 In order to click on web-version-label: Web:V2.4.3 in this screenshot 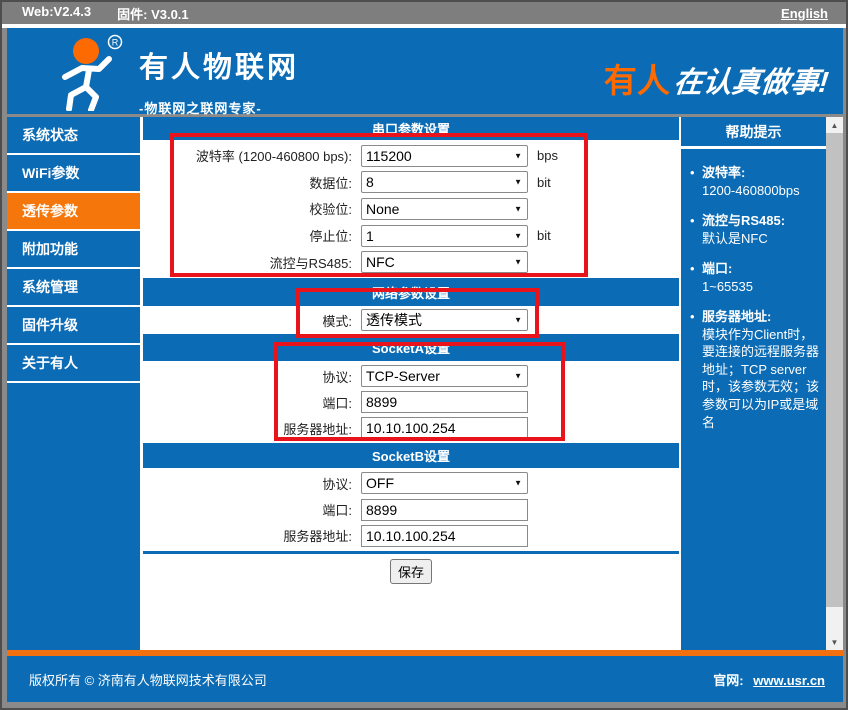, I will do `click(57, 11)`.